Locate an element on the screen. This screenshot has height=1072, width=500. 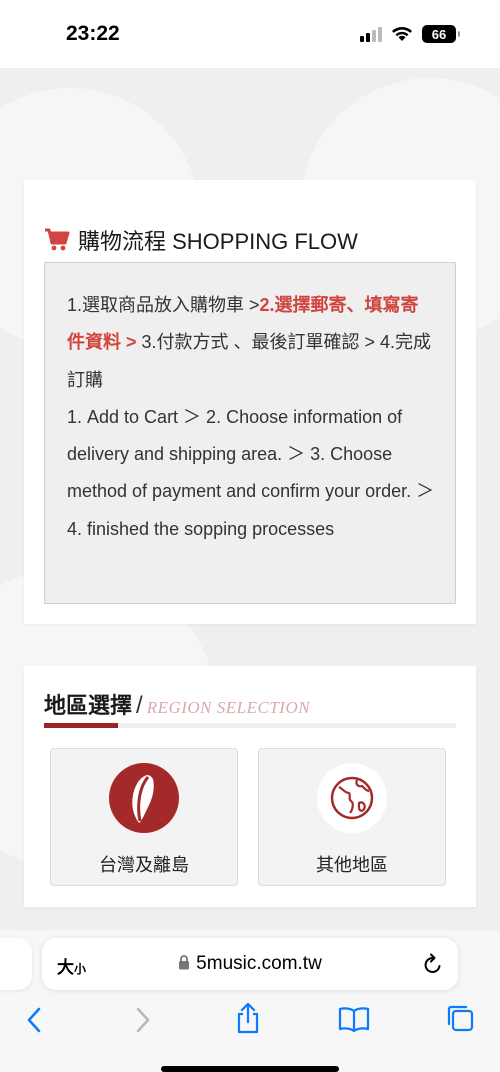
previous-tab-peek is located at coordinates (16, 964).